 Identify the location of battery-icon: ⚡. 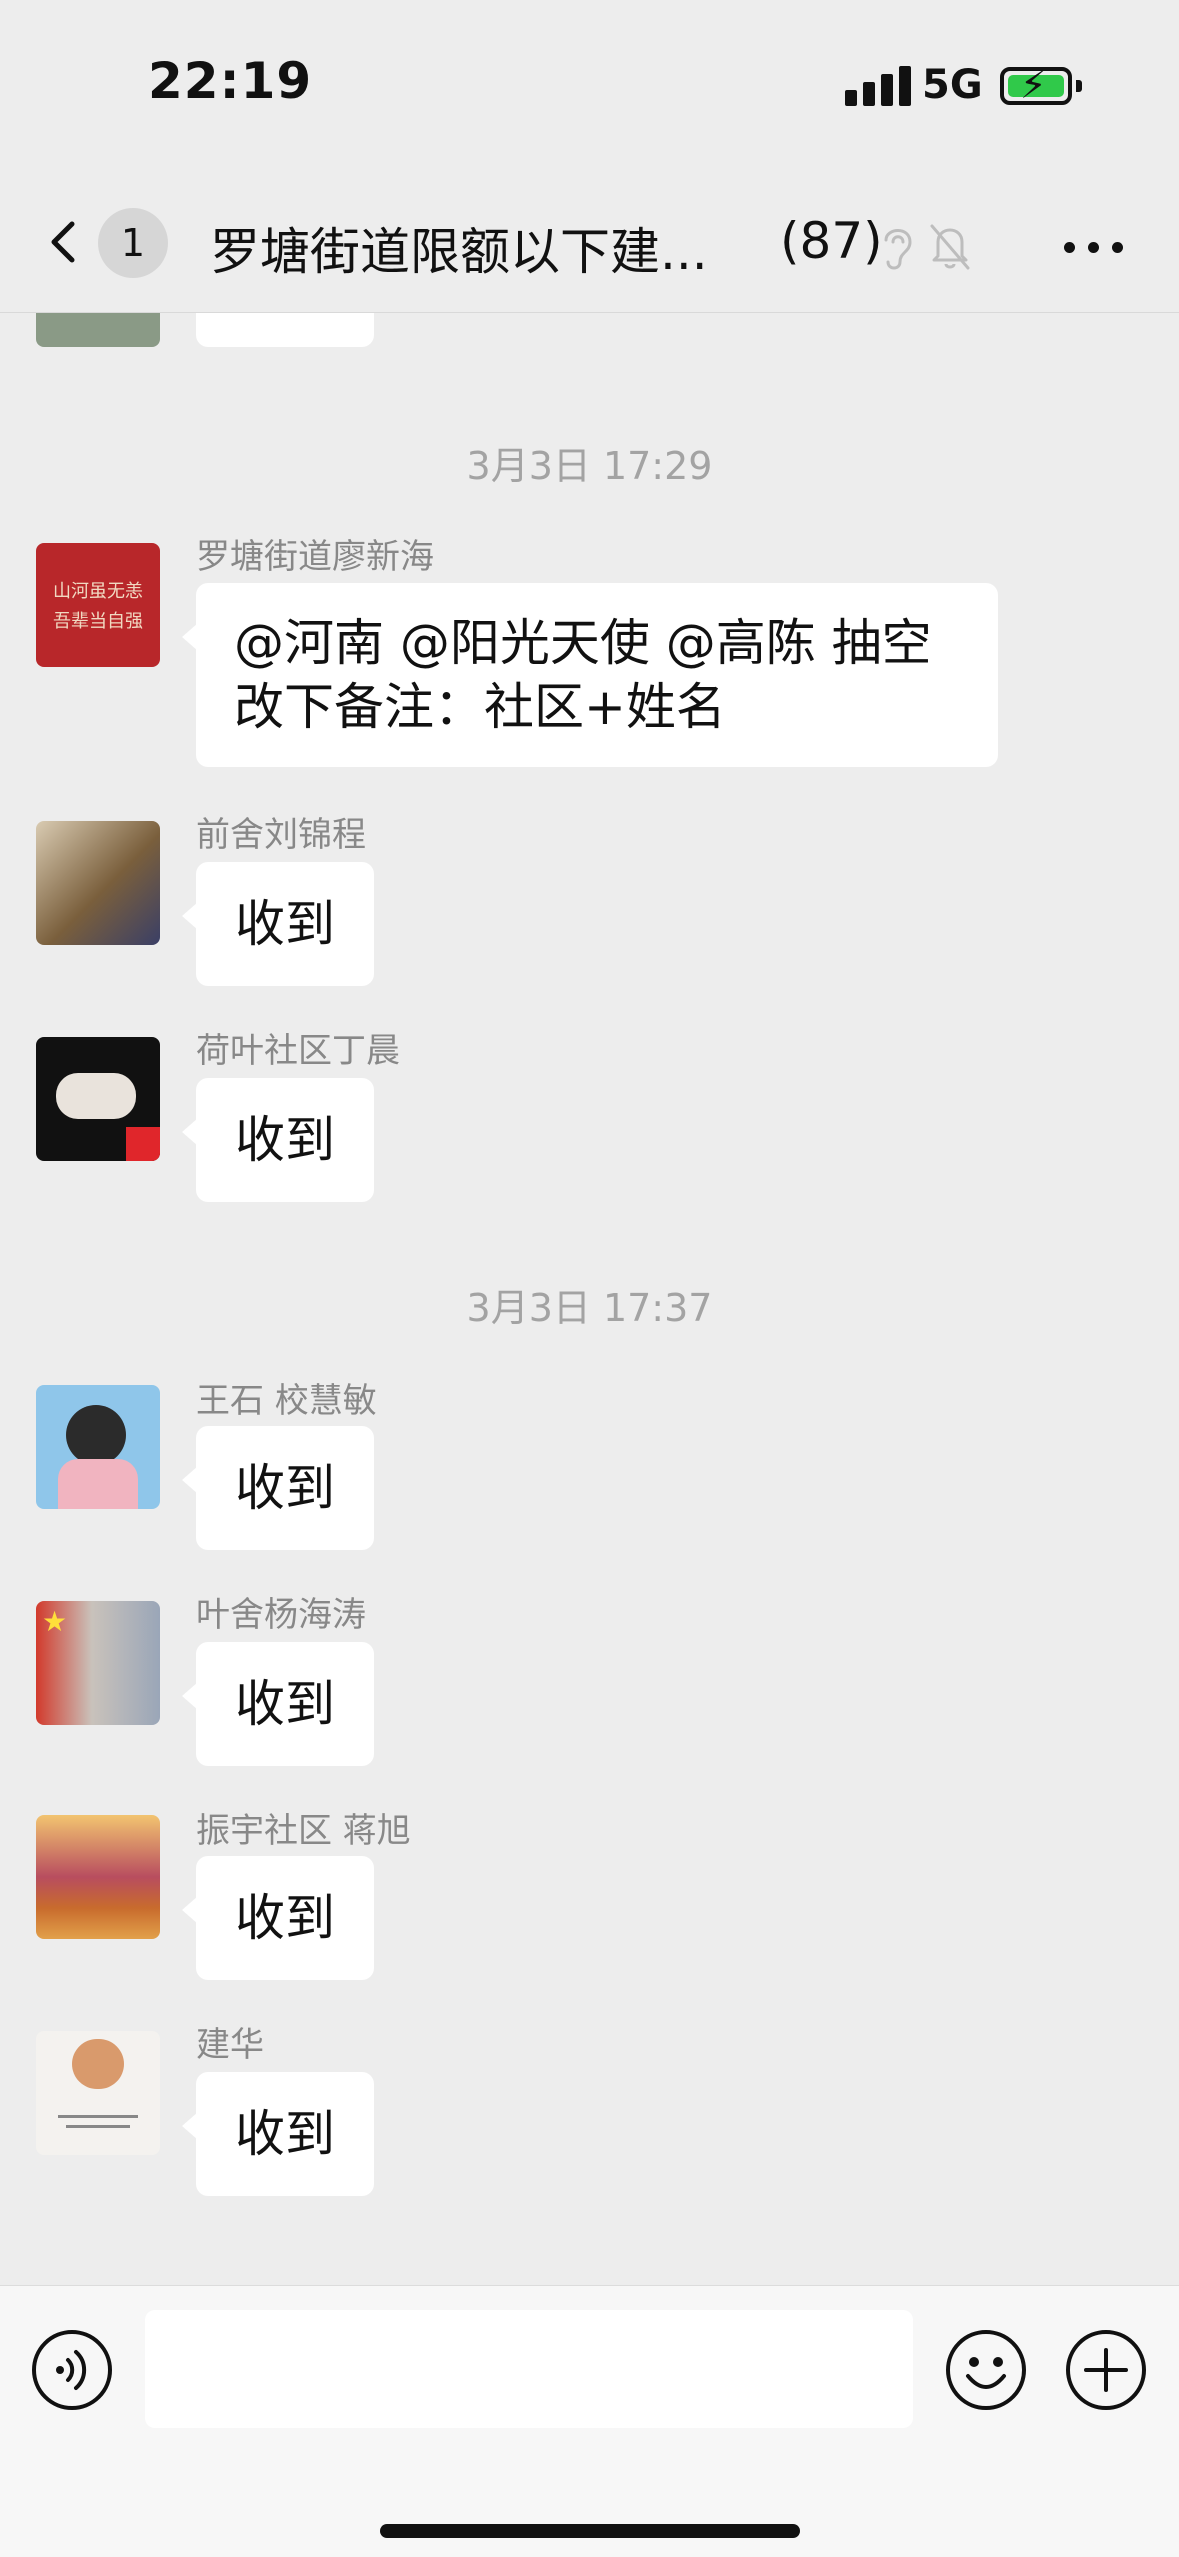
(1041, 85).